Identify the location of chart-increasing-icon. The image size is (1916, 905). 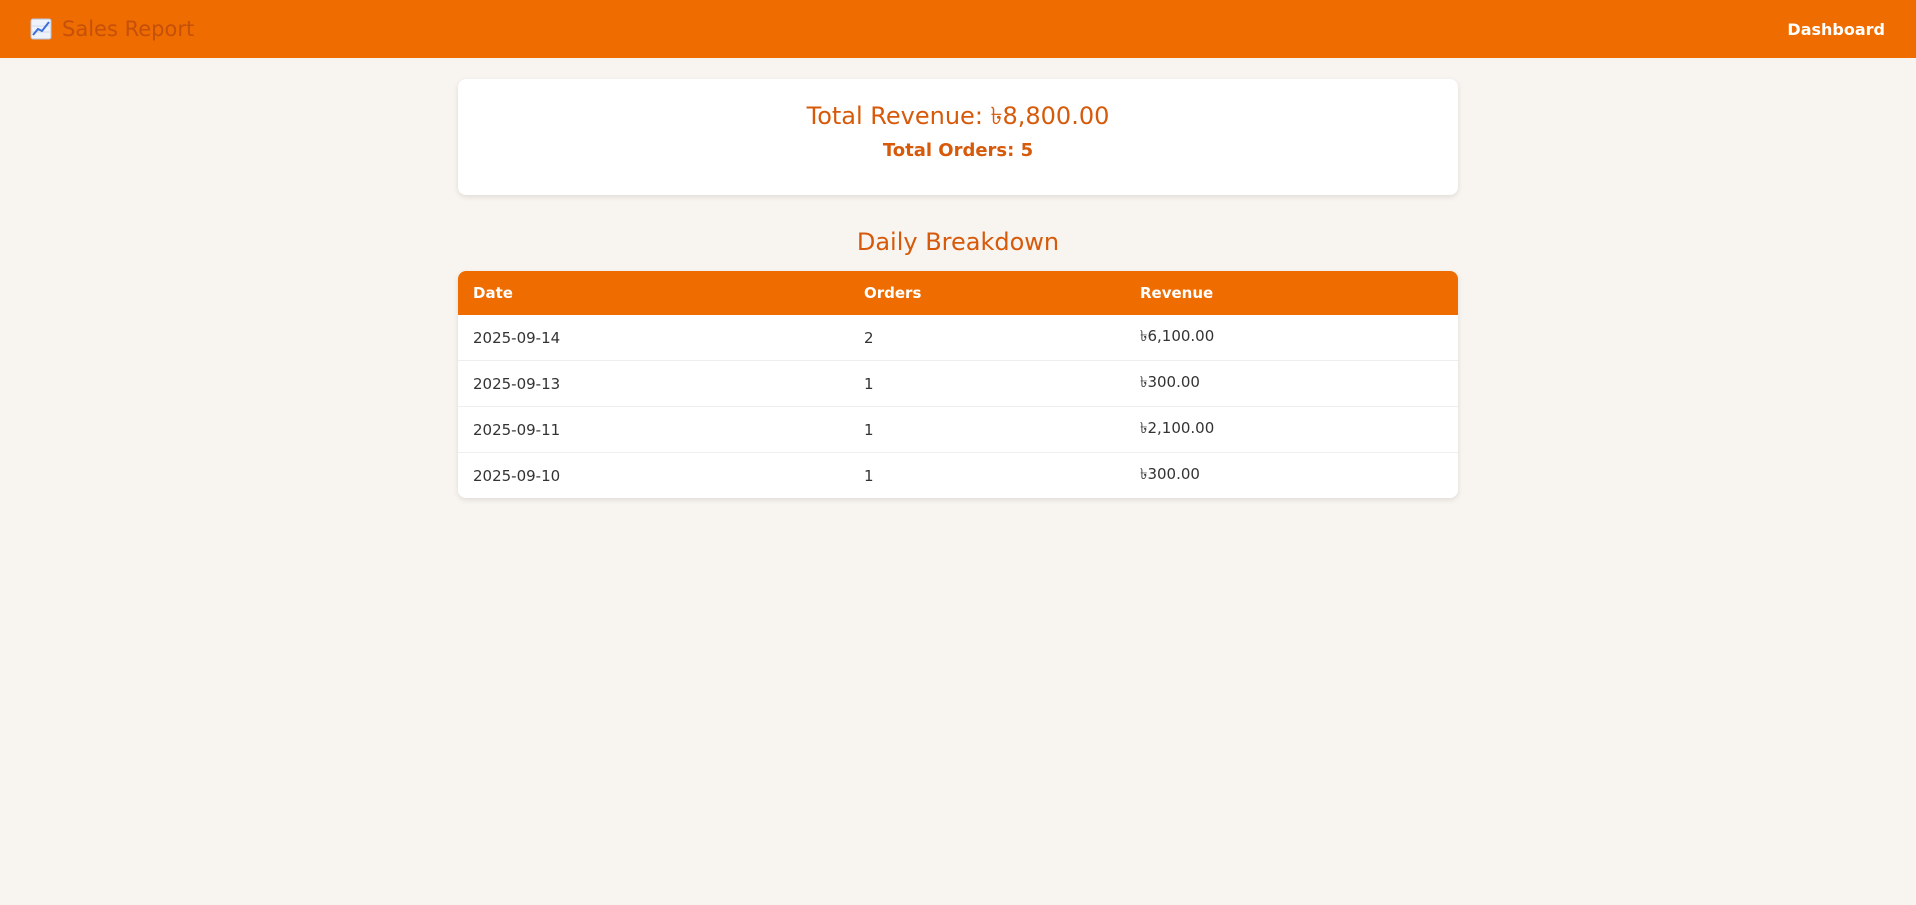
(41, 29).